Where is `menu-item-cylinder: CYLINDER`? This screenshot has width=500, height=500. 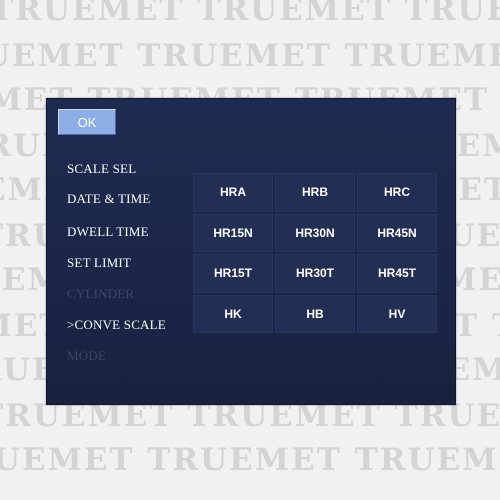 menu-item-cylinder: CYLINDER is located at coordinates (101, 293).